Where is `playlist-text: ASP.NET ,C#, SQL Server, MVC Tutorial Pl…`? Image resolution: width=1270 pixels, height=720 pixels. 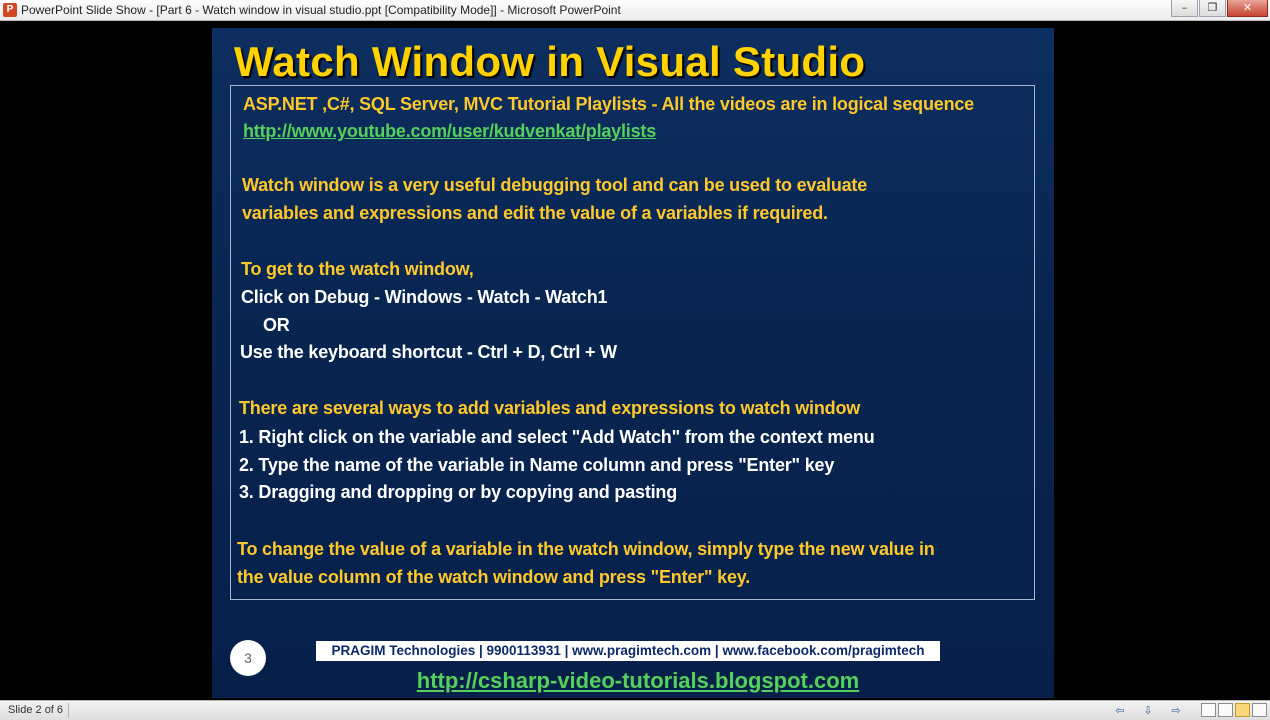 playlist-text: ASP.NET ,C#, SQL Server, MVC Tutorial Pl… is located at coordinates (608, 104).